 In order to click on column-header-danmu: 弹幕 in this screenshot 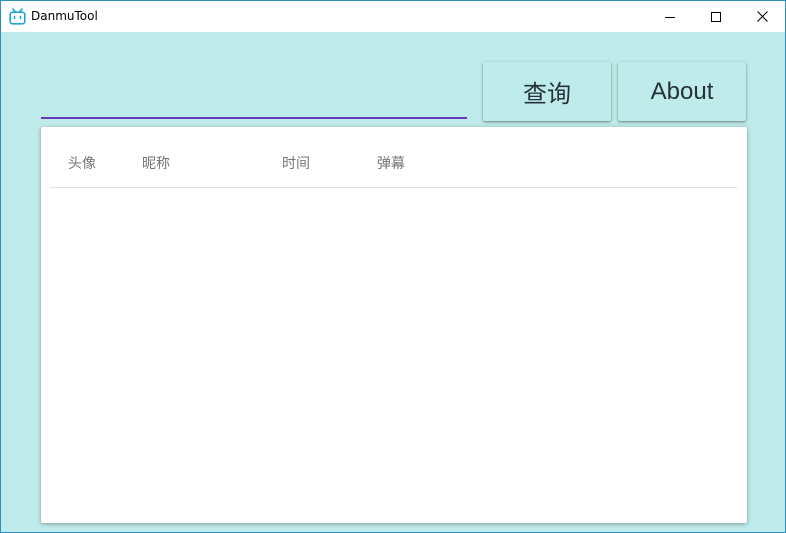, I will do `click(391, 163)`.